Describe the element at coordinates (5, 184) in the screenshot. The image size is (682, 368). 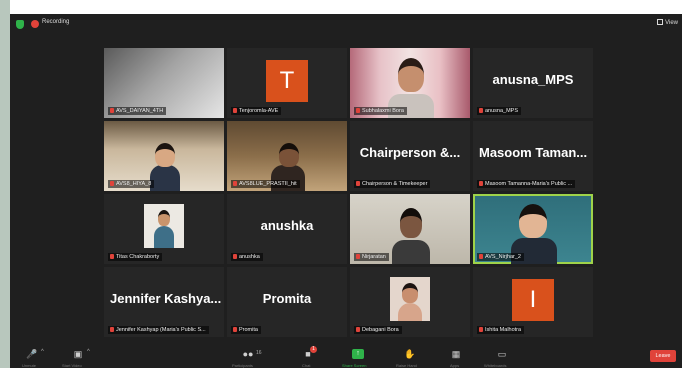
I see `left-margin-strip` at that location.